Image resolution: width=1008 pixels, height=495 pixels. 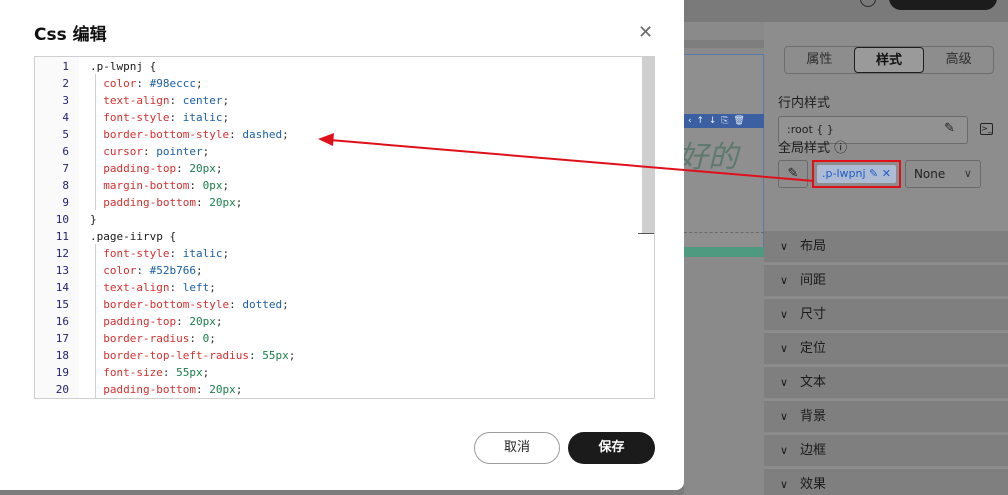 I want to click on accordion-size: ∨ 尺寸, so click(x=886, y=315).